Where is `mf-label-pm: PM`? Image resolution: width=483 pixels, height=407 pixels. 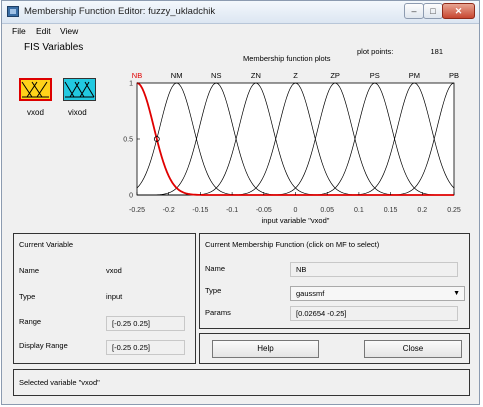
mf-label-pm: PM is located at coordinates (414, 75).